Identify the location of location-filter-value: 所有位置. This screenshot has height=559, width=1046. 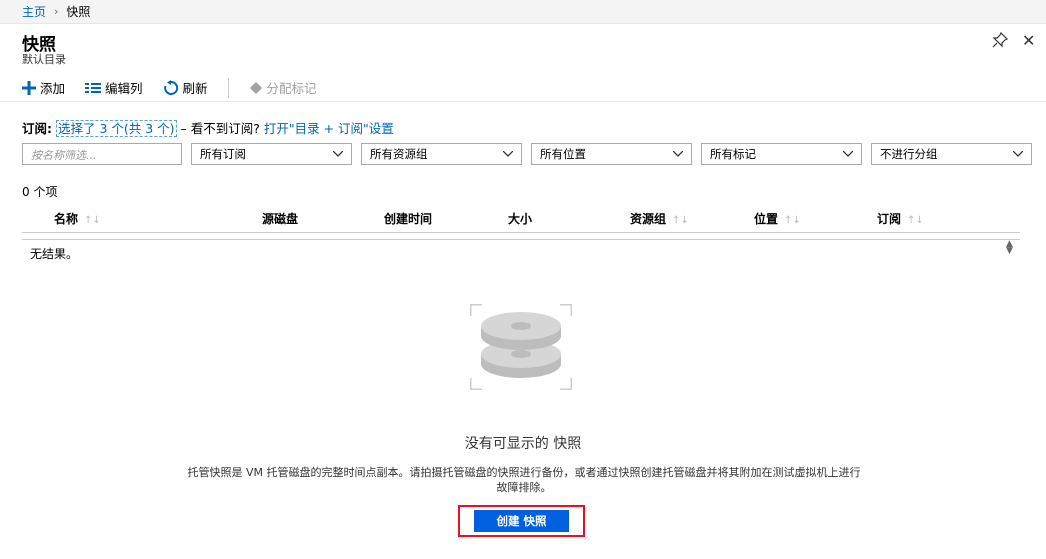
(563, 154).